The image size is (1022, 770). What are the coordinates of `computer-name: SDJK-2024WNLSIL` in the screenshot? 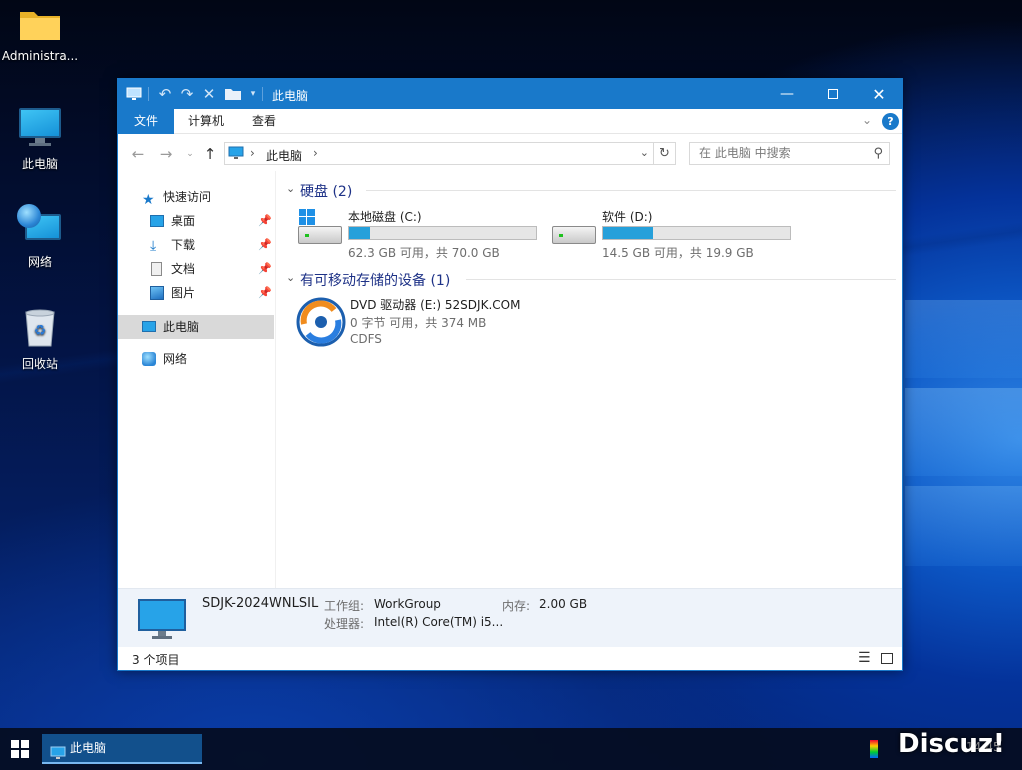 It's located at (260, 603).